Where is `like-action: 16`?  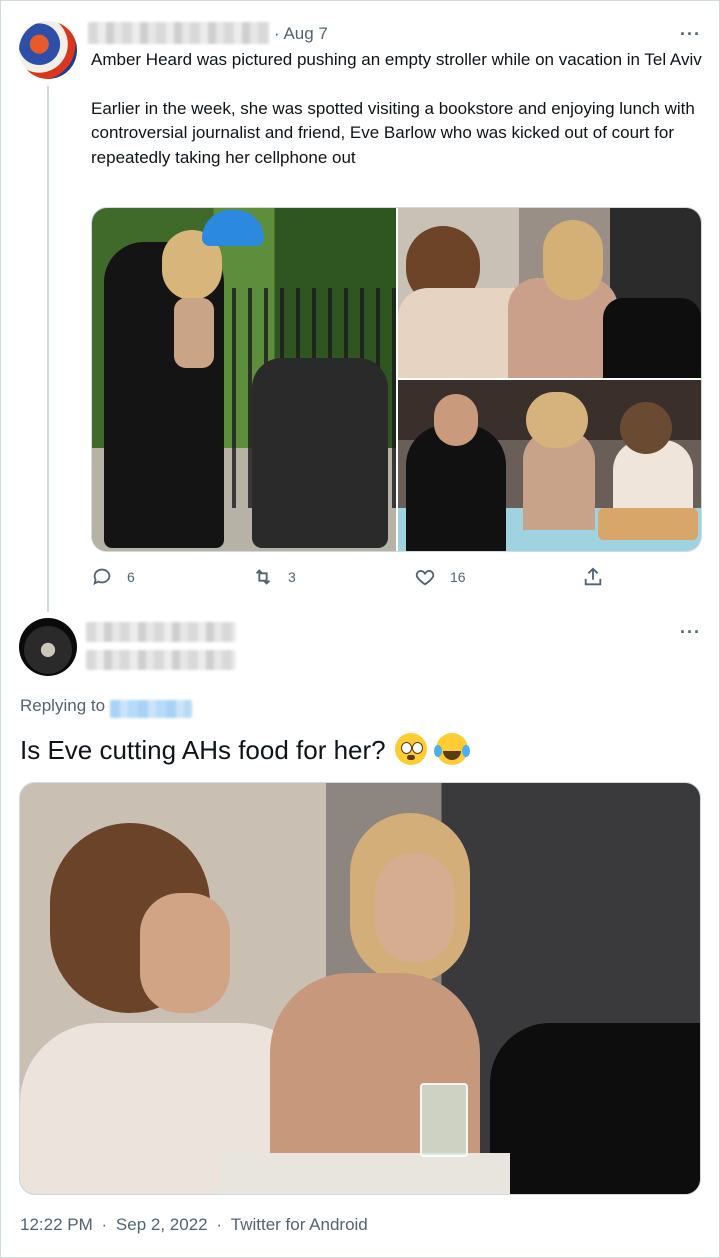
like-action: 16 is located at coordinates (440, 577).